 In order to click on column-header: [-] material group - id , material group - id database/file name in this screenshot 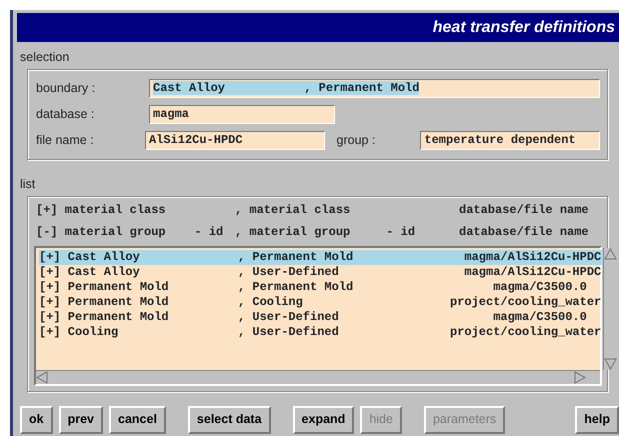, I will do `click(318, 231)`.